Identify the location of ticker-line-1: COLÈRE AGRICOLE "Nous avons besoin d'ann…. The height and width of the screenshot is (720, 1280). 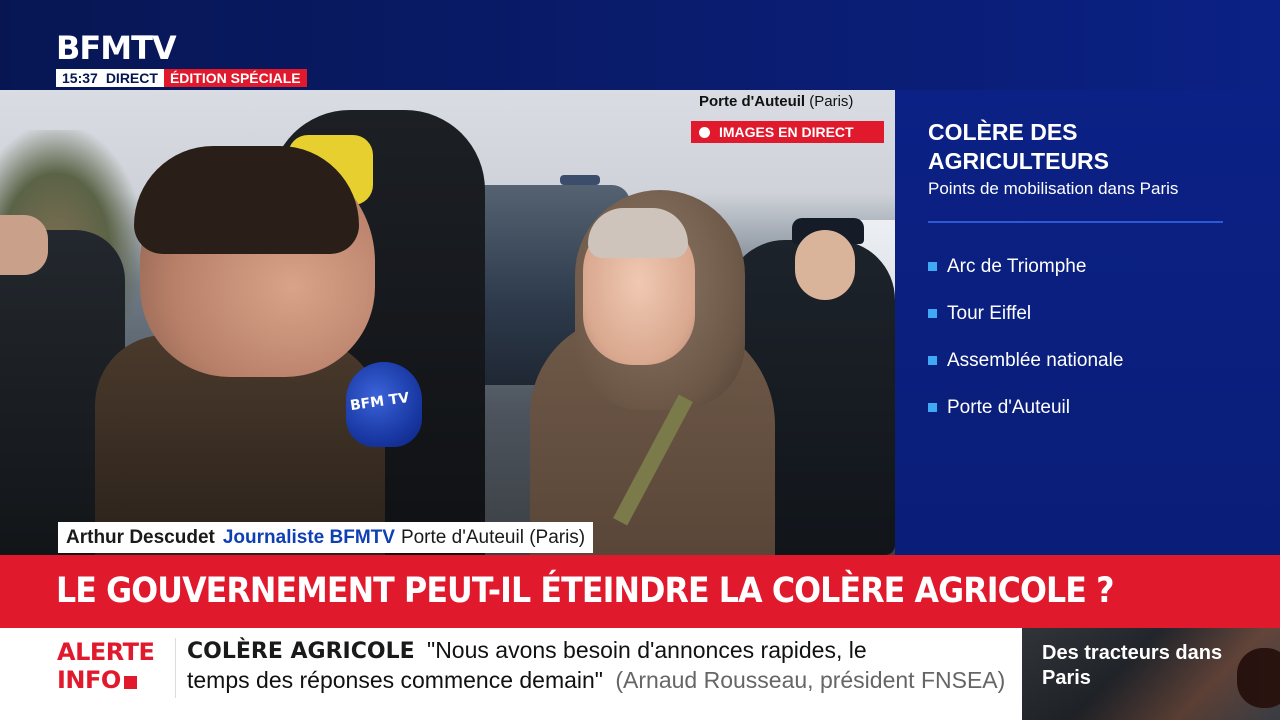
(607, 651).